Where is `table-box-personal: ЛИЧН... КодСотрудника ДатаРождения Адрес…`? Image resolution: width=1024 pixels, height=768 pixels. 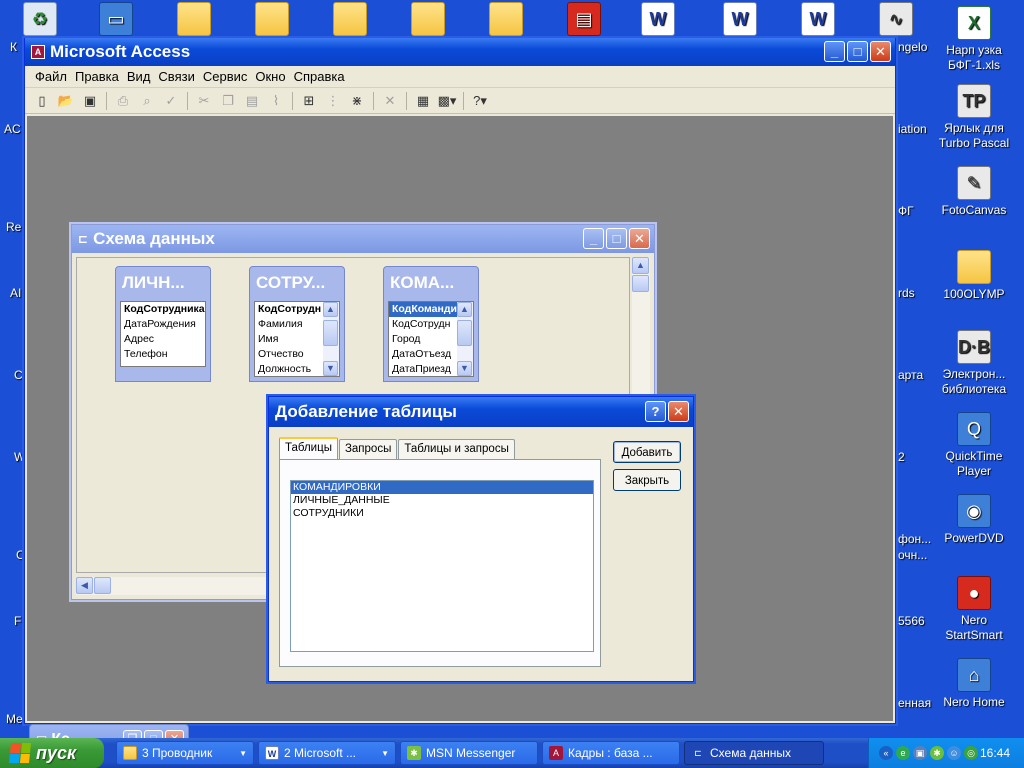
table-box-personal: ЛИЧН... КодСотрудника ДатаРождения Адрес… is located at coordinates (163, 324).